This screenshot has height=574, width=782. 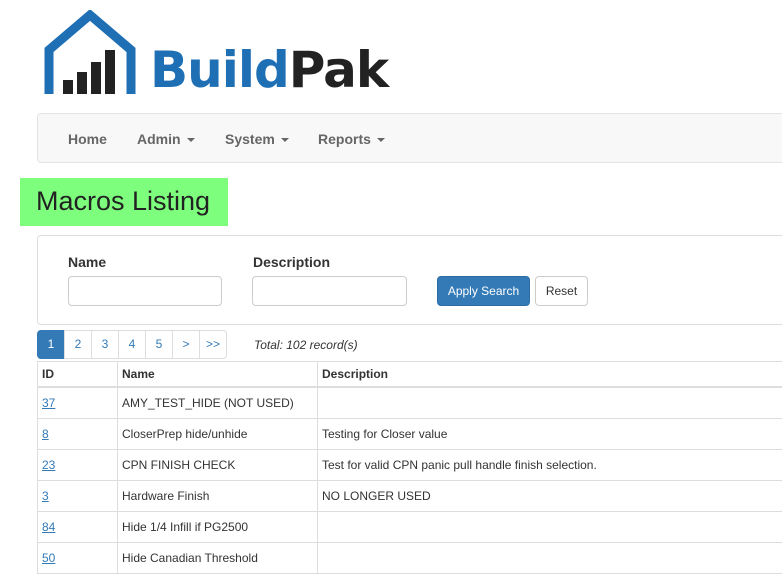 I want to click on description-label: Description, so click(x=291, y=262).